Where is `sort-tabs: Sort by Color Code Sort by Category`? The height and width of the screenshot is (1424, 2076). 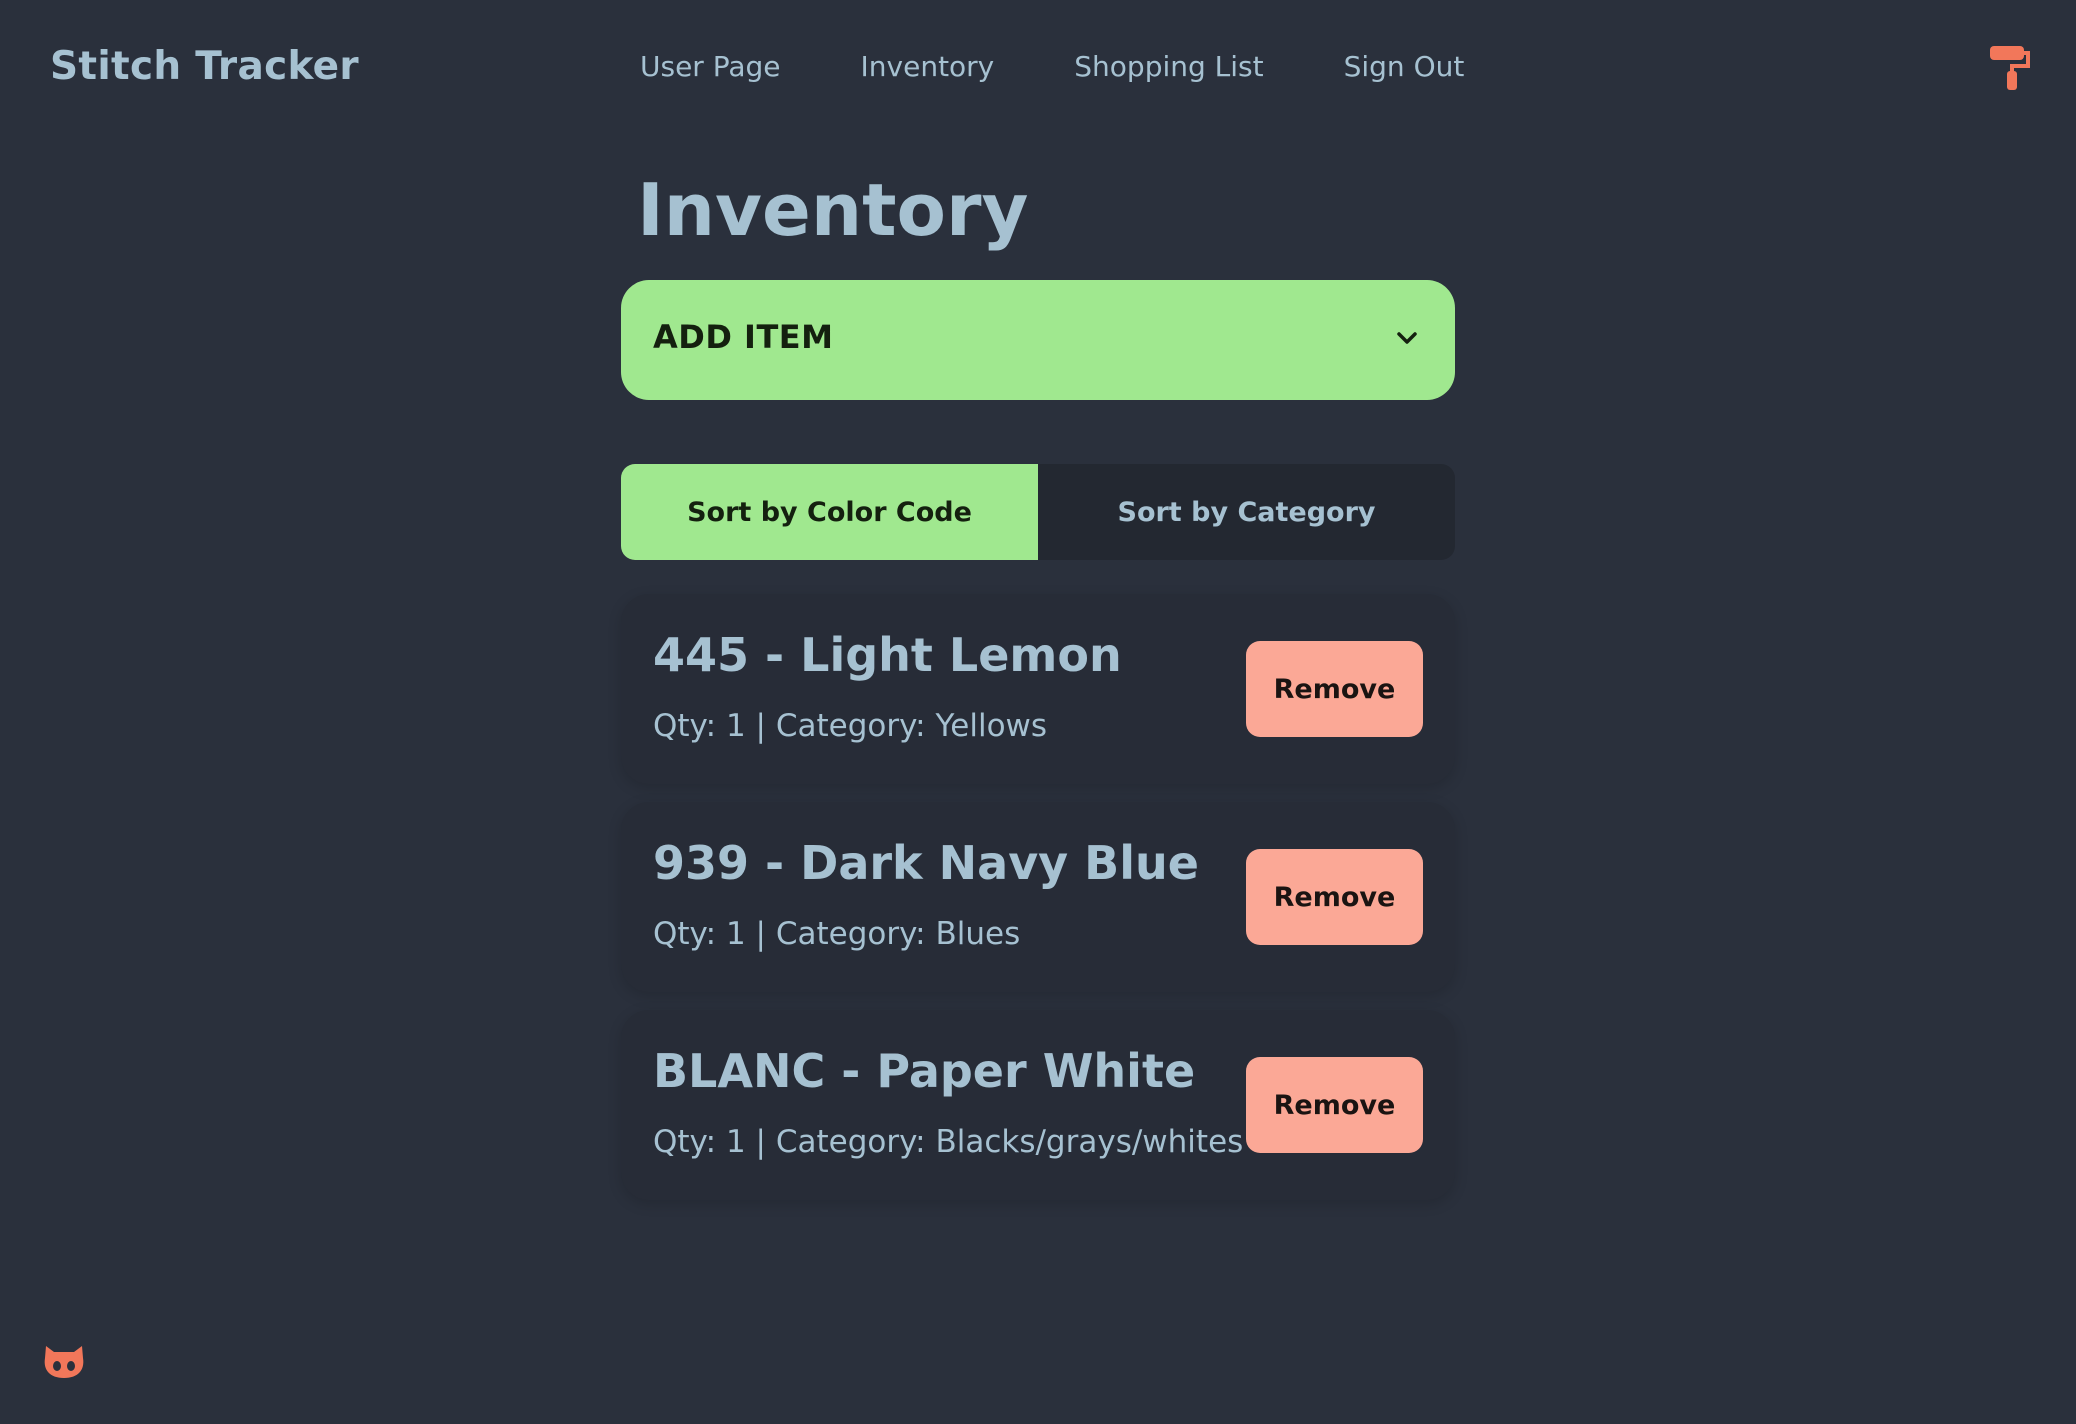
sort-tabs: Sort by Color Code Sort by Category is located at coordinates (1038, 512).